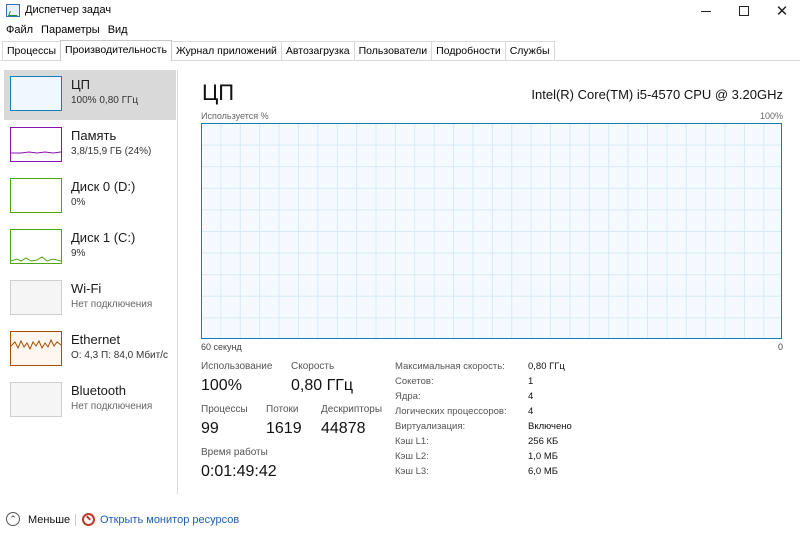  I want to click on fewer-details-button: Меньше, so click(49, 520).